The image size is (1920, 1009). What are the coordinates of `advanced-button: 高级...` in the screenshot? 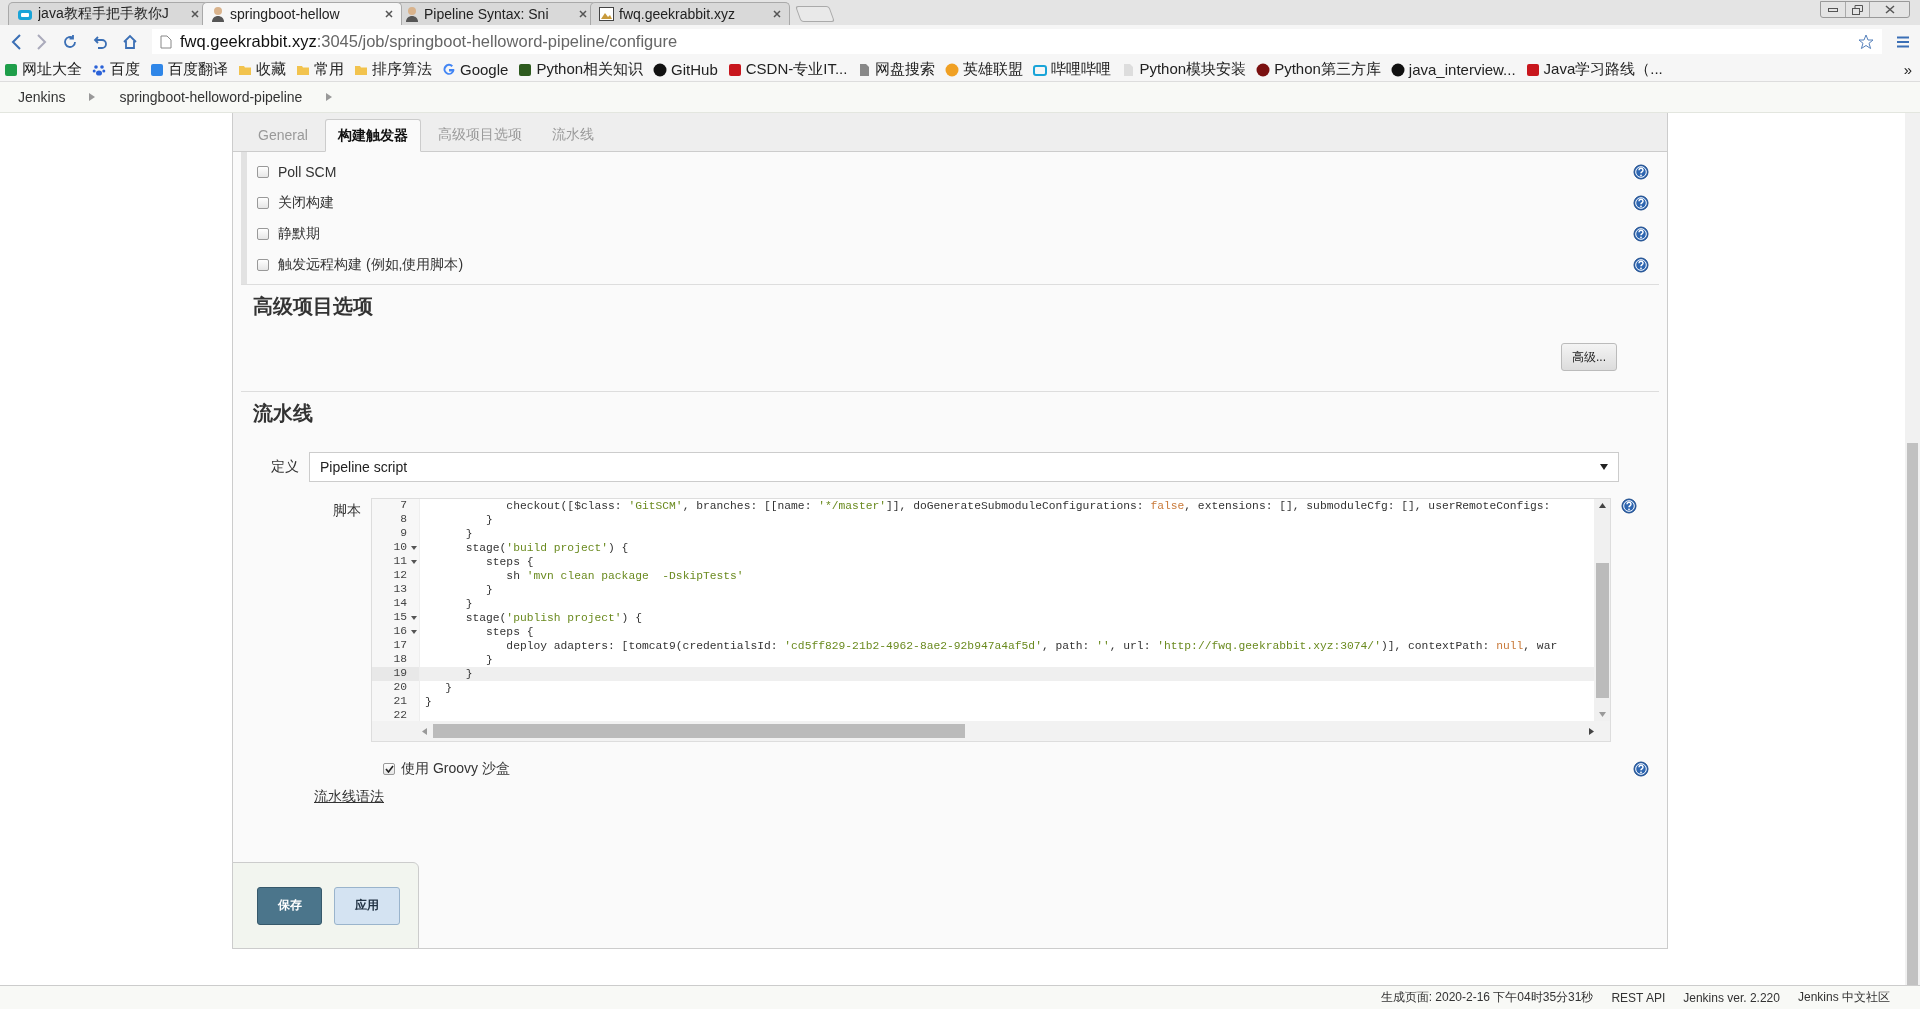 It's located at (1589, 357).